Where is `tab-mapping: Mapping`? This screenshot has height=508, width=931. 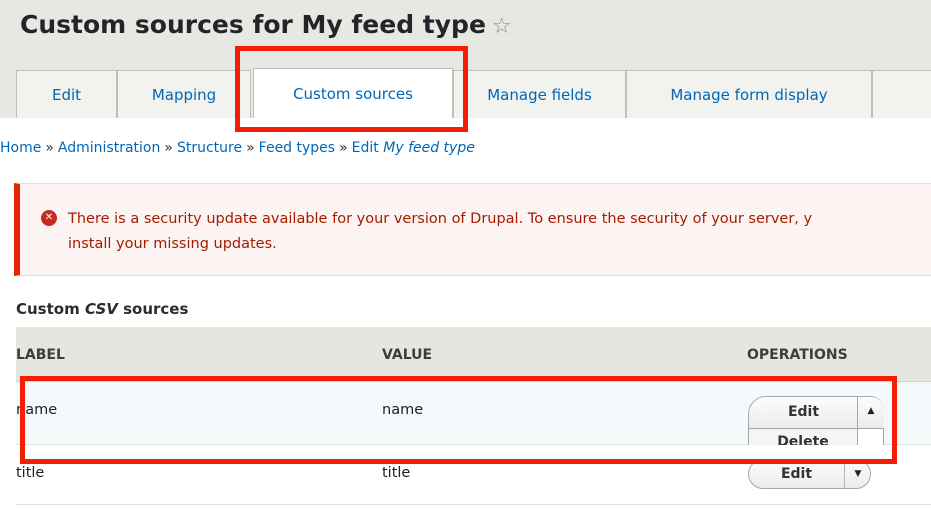 tab-mapping: Mapping is located at coordinates (184, 94).